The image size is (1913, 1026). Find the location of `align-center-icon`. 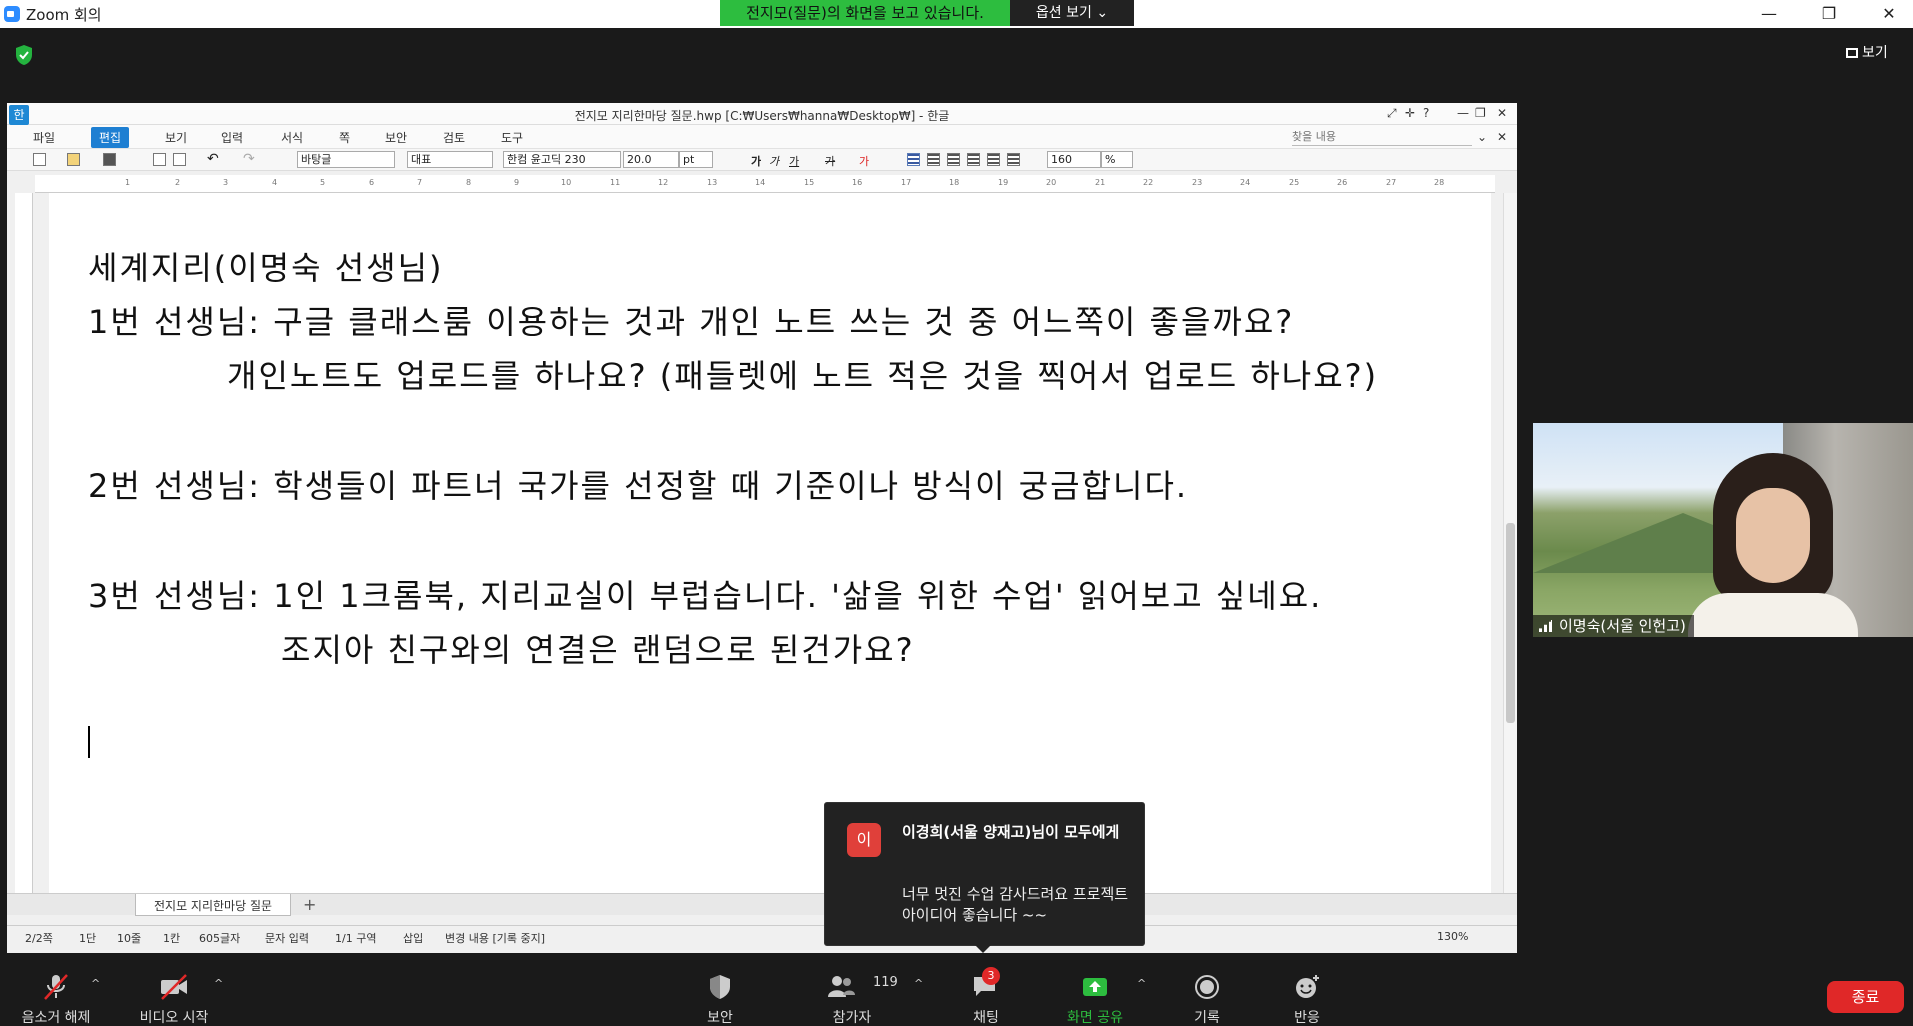

align-center-icon is located at coordinates (953, 159).